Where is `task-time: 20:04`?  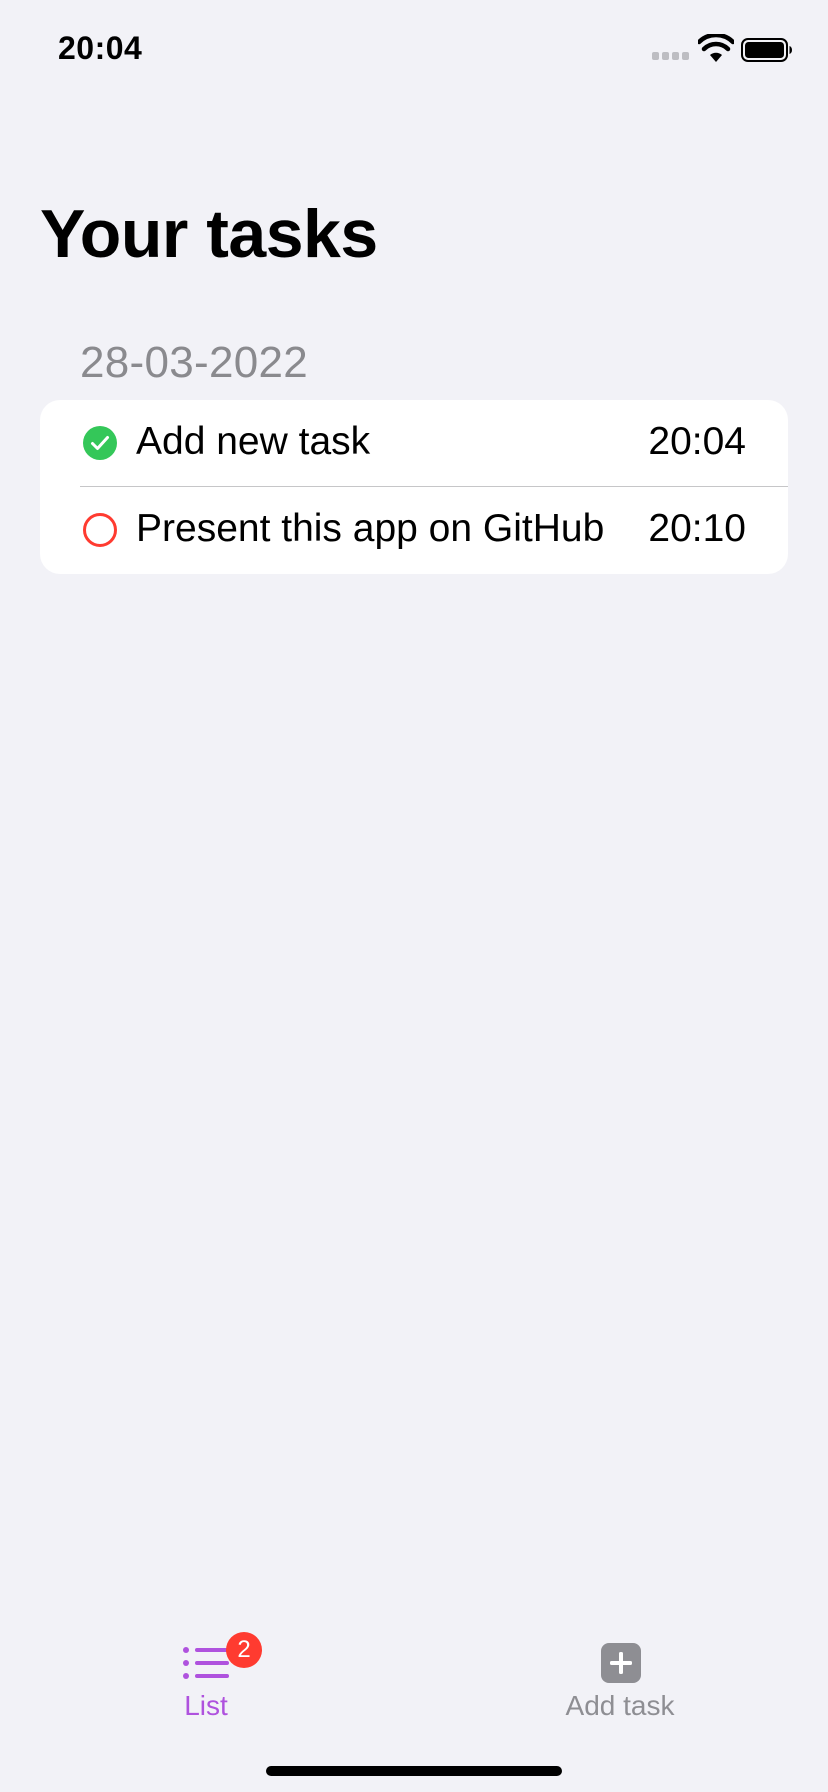 task-time: 20:04 is located at coordinates (697, 441).